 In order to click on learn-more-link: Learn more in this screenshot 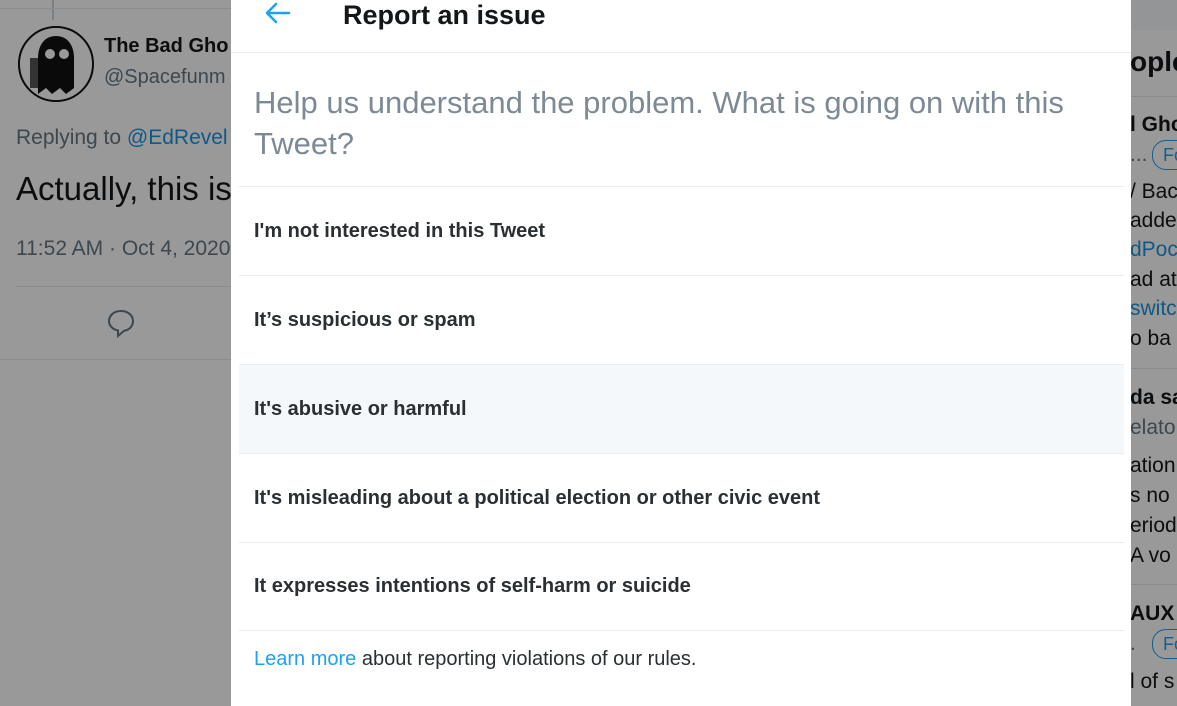, I will do `click(305, 659)`.